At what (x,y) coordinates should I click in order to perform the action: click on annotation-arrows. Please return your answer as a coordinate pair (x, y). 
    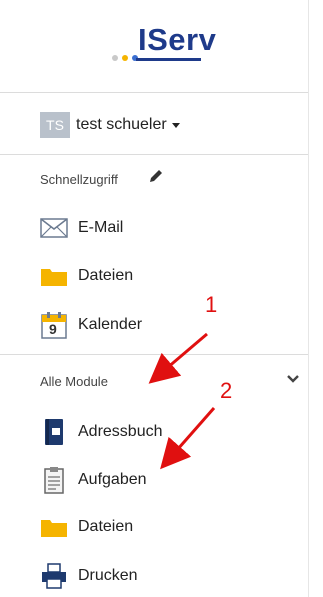
    Looking at the image, I should click on (182, 401).